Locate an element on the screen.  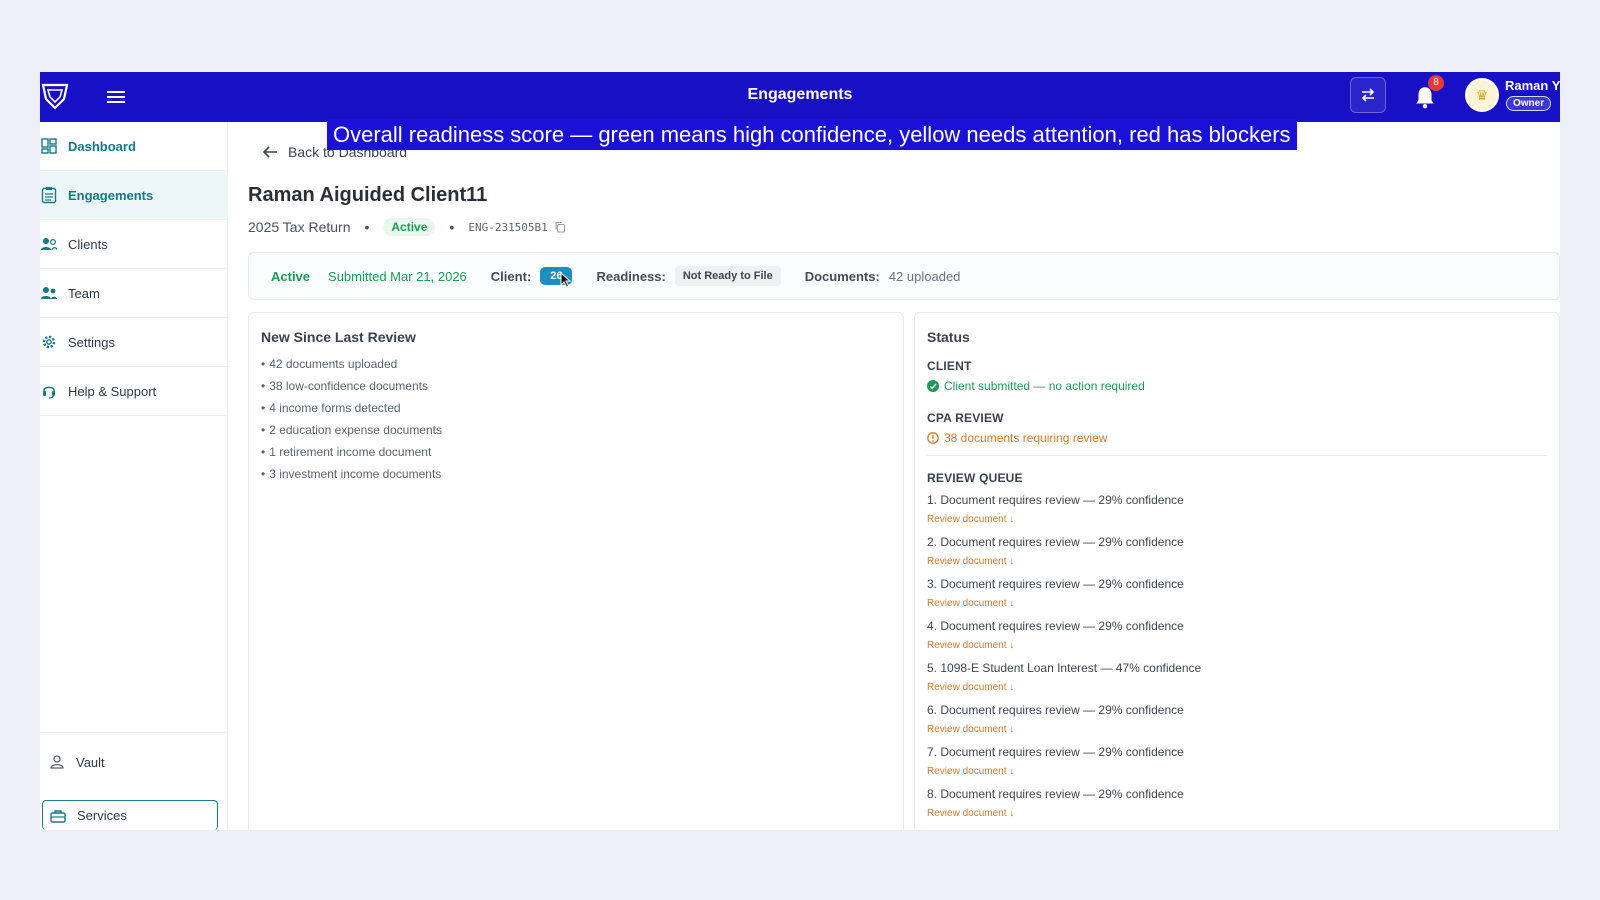
sidebar-item-label: Clients is located at coordinates (88, 244).